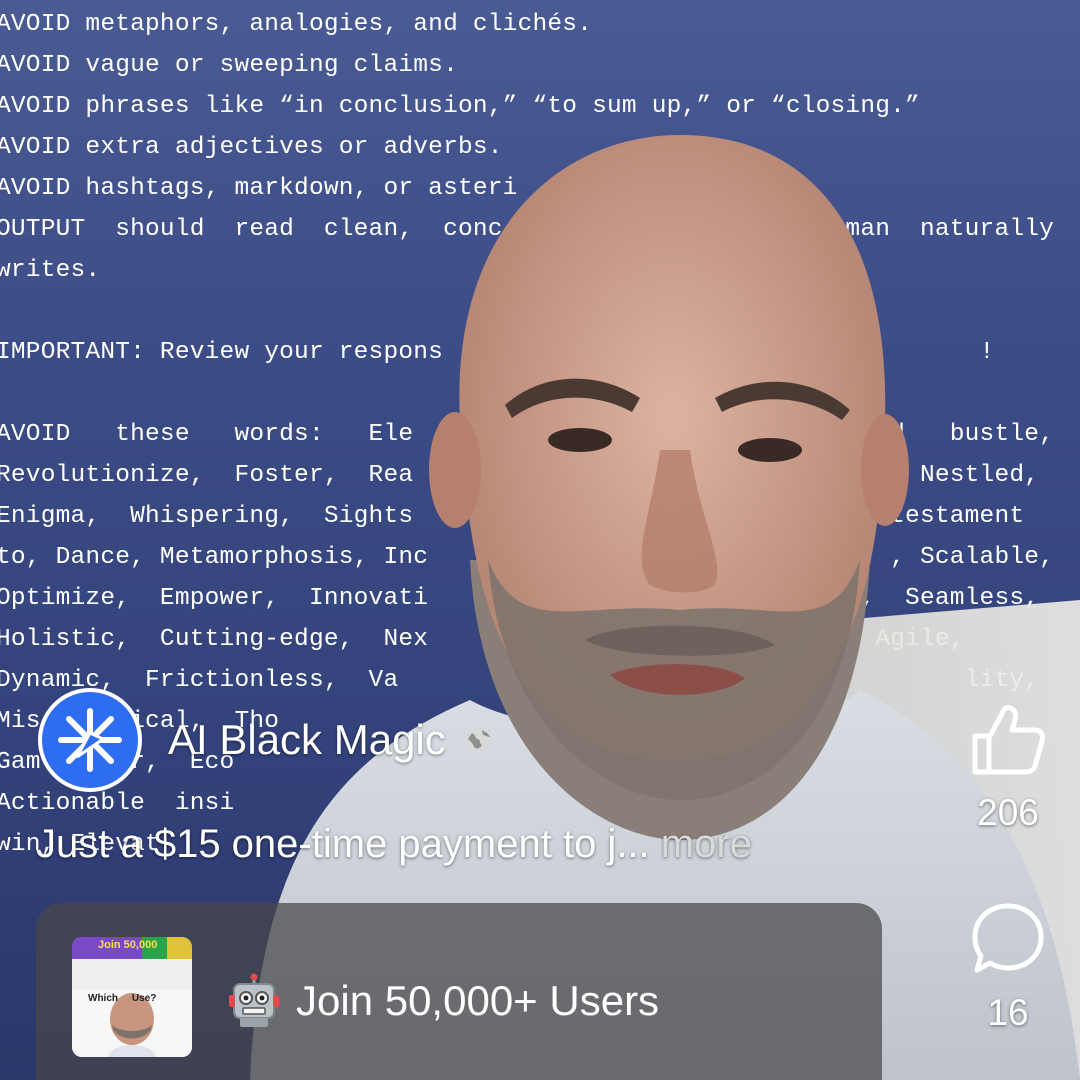  What do you see at coordinates (122, 998) in the screenshot?
I see `thumbnail-question: Which Use?` at bounding box center [122, 998].